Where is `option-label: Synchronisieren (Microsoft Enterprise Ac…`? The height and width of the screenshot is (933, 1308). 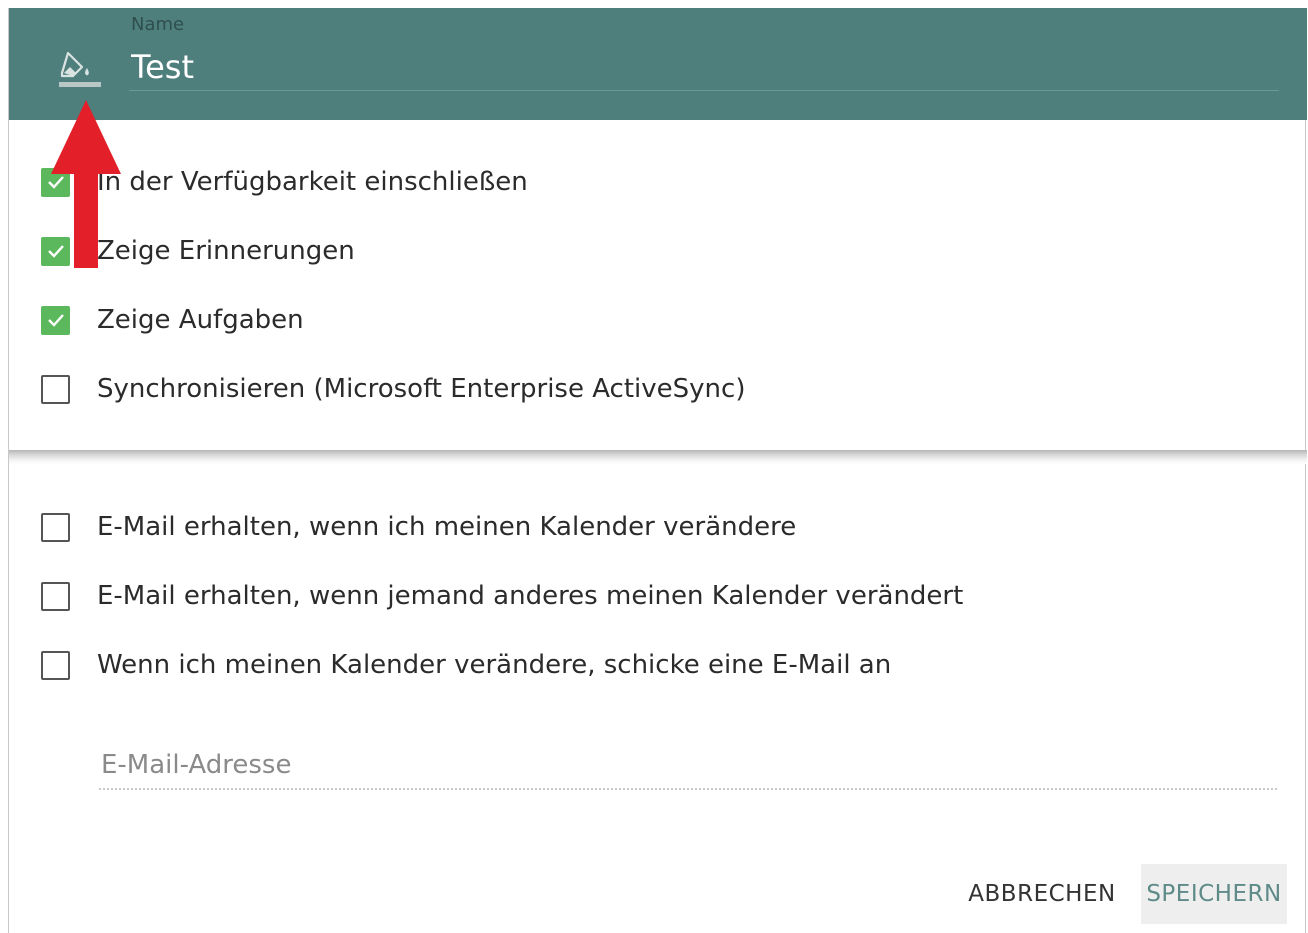
option-label: Synchronisieren (Microsoft Enterprise Ac… is located at coordinates (421, 389).